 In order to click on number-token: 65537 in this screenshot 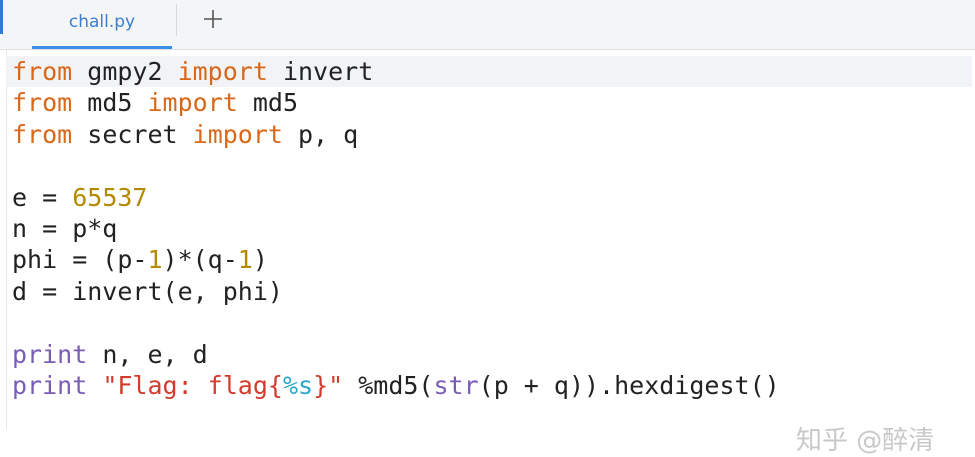, I will do `click(110, 197)`.